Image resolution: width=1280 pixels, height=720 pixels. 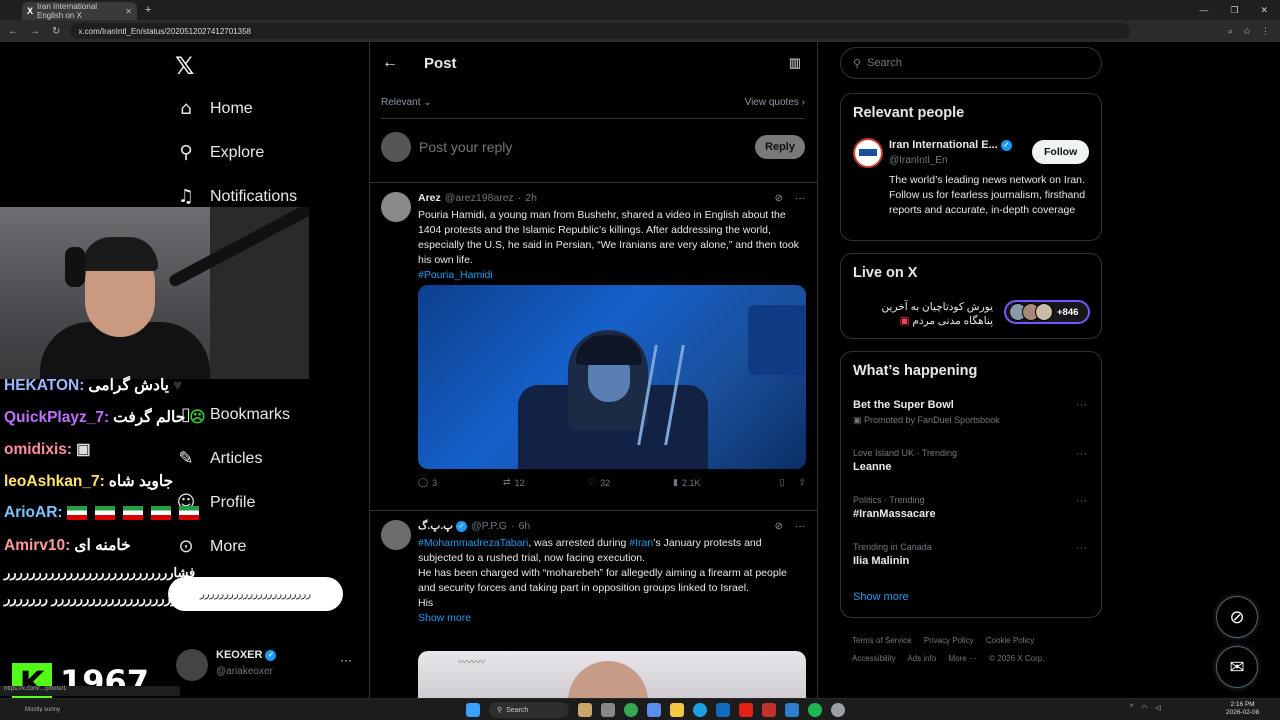 What do you see at coordinates (1131, 708) in the screenshot?
I see `tray-arrow-icon: ^` at bounding box center [1131, 708].